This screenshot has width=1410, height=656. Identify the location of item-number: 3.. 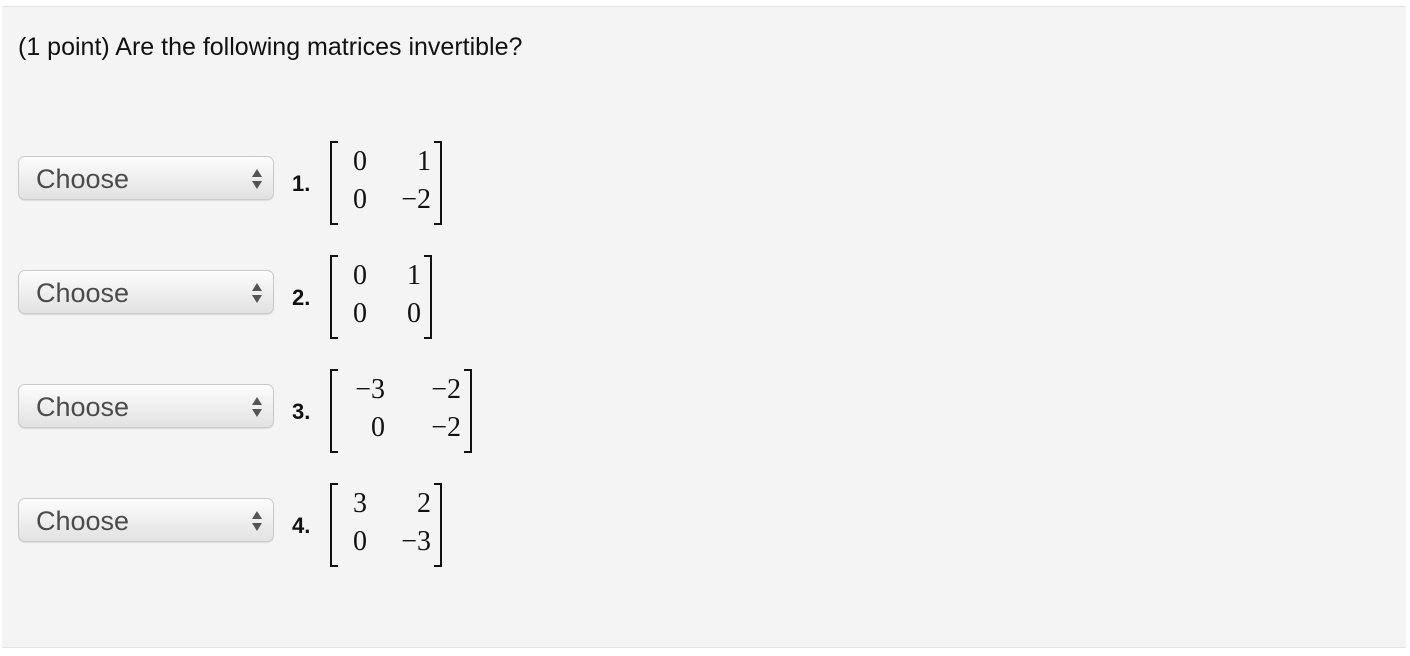
(301, 411).